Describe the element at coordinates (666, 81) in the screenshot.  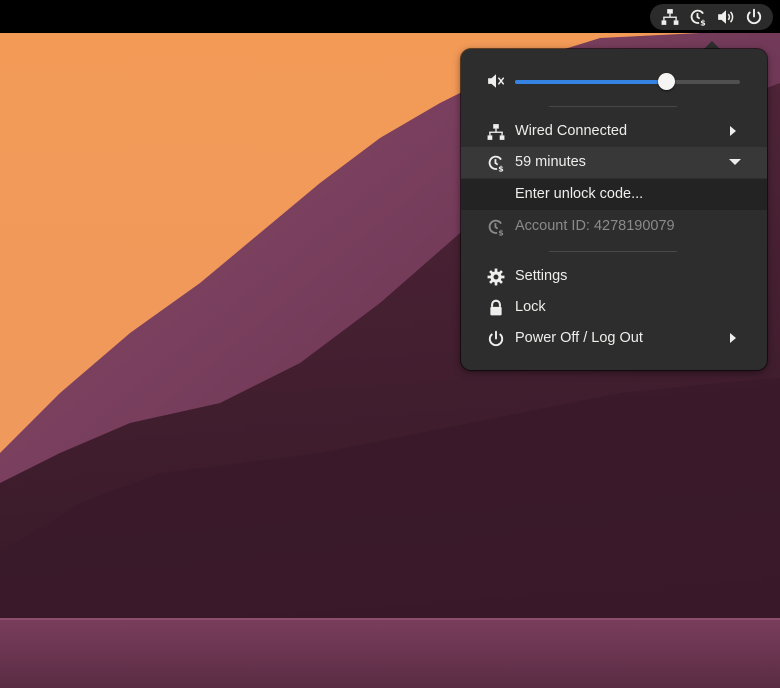
I see `volume-slider-handle` at that location.